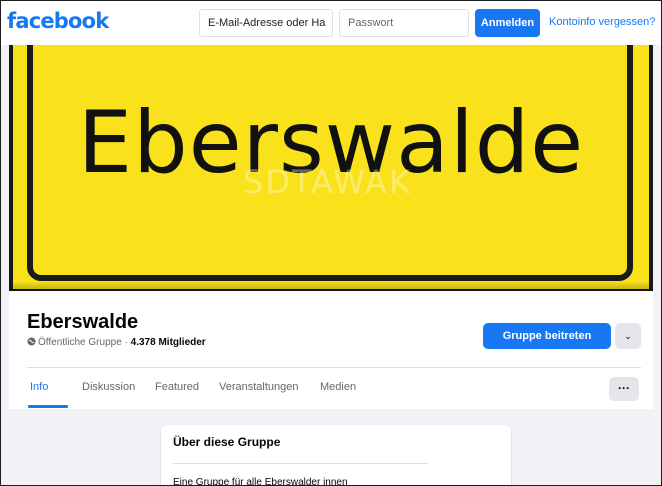  Describe the element at coordinates (507, 23) in the screenshot. I see `login-button: Anmelden` at that location.